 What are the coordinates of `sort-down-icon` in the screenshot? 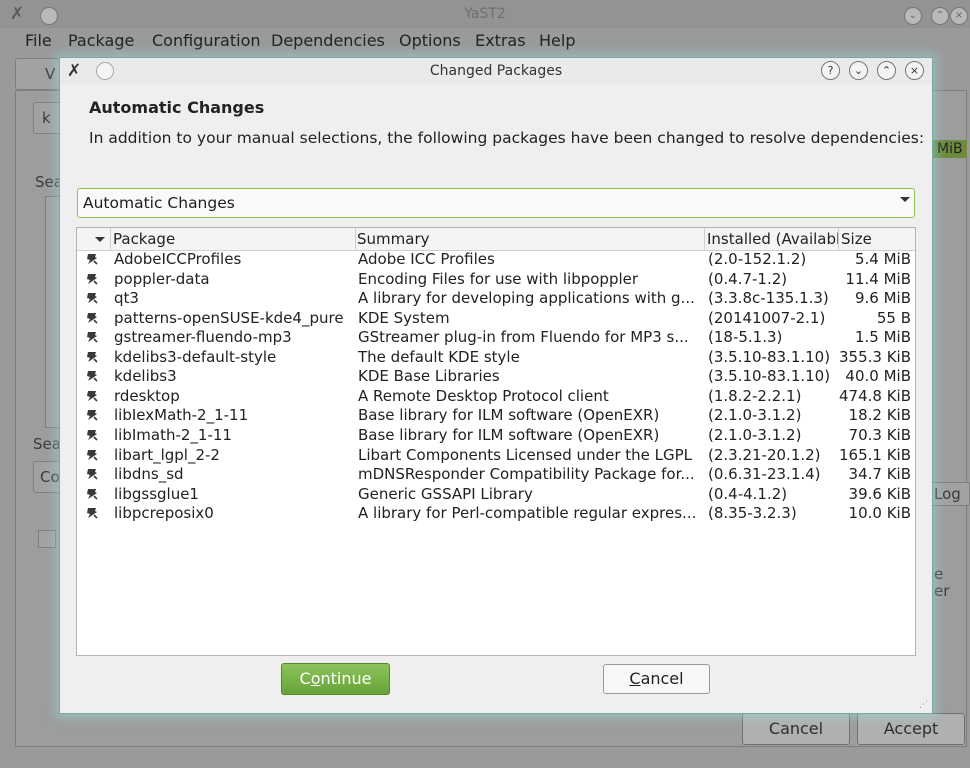 It's located at (100, 239).